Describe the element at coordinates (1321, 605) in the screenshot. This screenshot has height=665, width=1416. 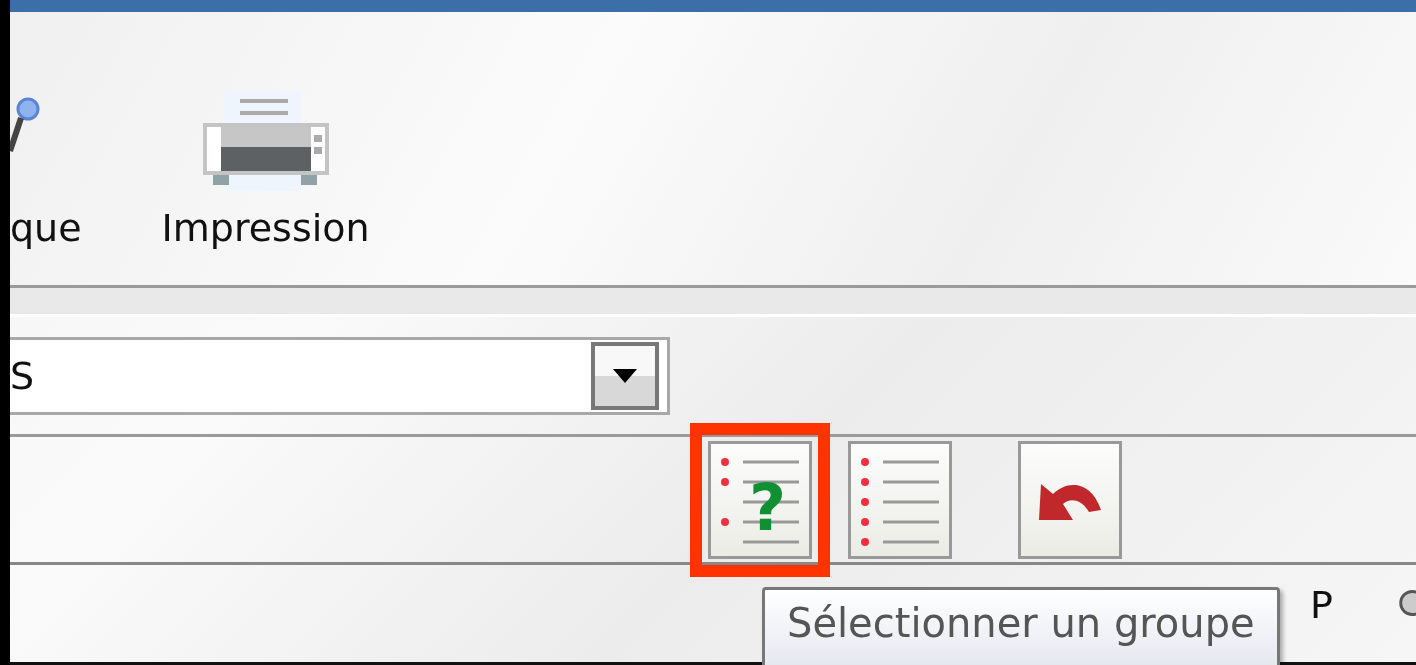
I see `column-header: P` at that location.